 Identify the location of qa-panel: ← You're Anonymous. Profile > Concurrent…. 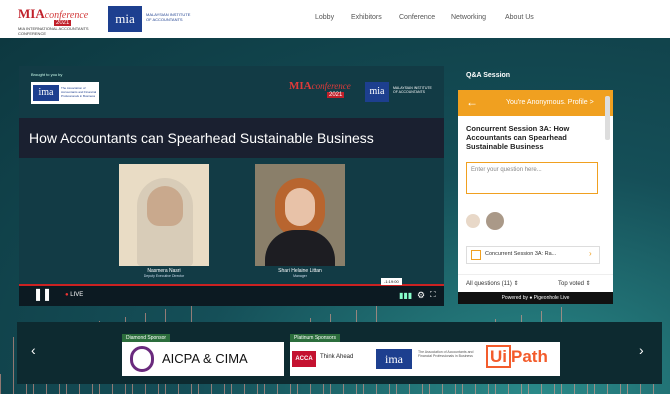
(535, 197).